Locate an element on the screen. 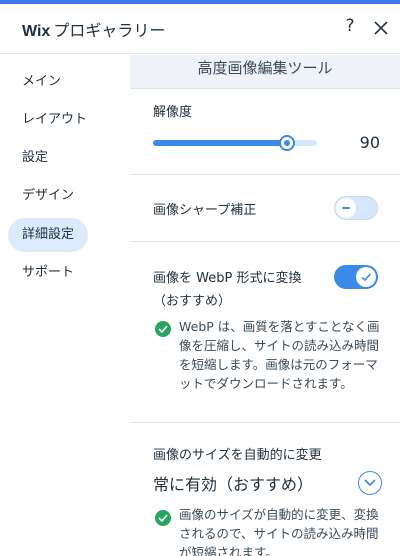 This screenshot has height=556, width=400. sidebar-item-label: デザイン is located at coordinates (48, 195).